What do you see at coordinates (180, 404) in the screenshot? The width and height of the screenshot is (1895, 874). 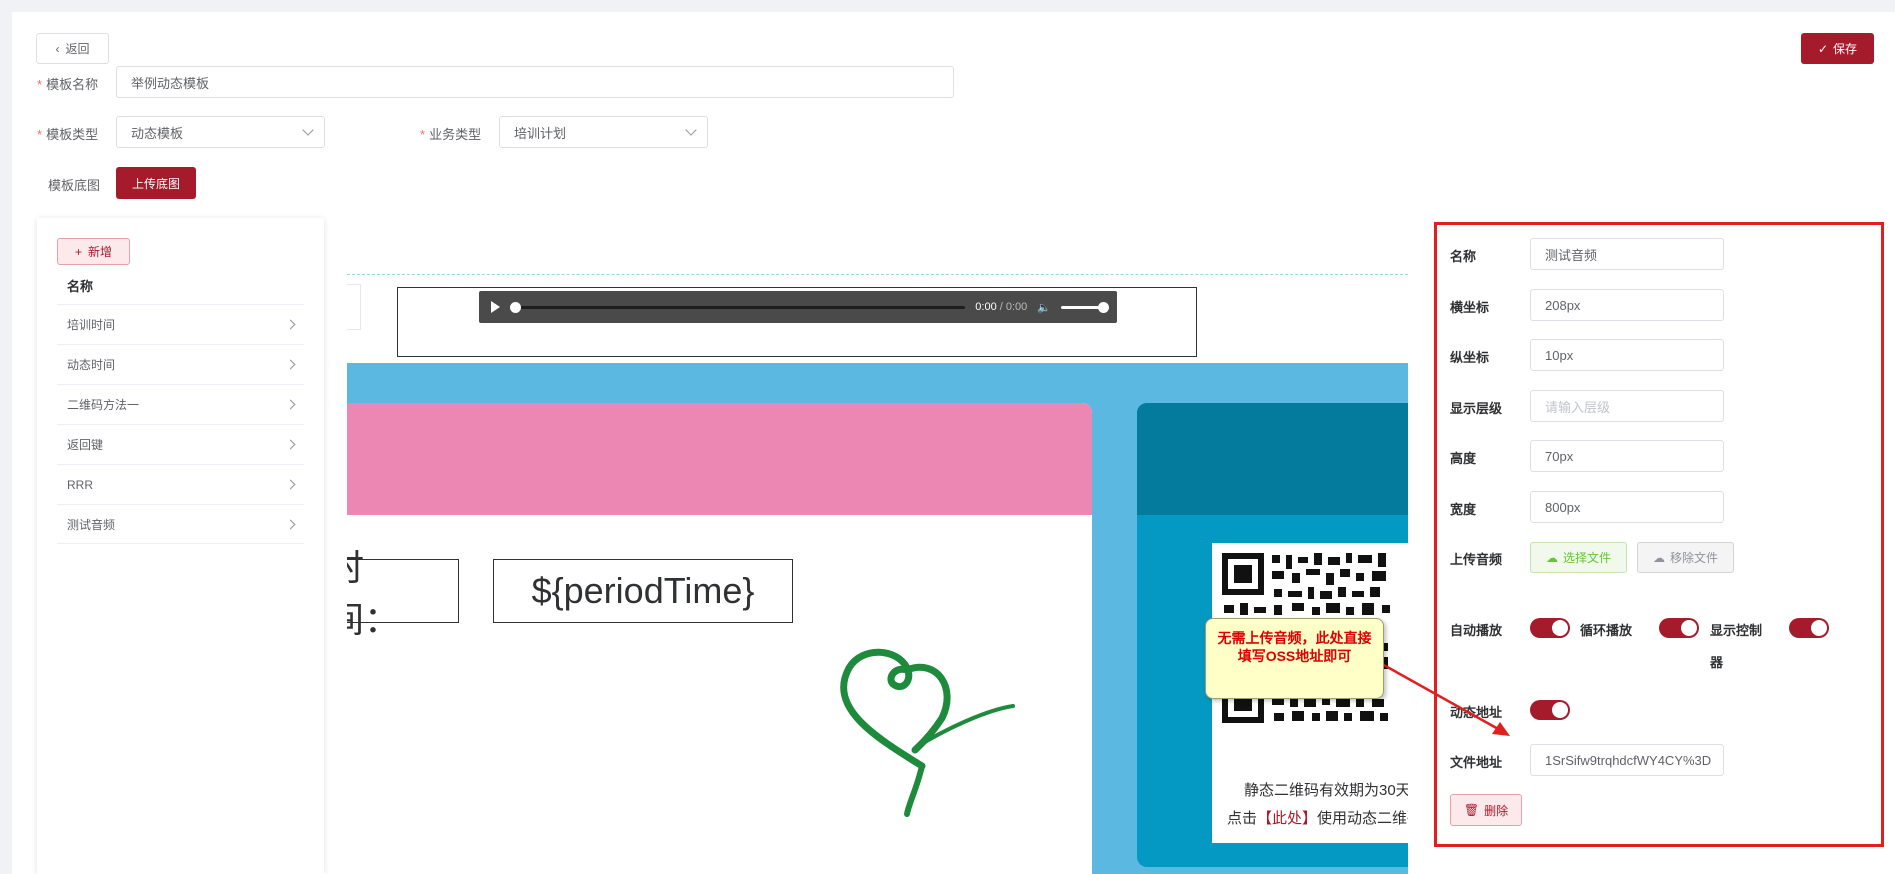 I see `list-item: 二维码方法一` at bounding box center [180, 404].